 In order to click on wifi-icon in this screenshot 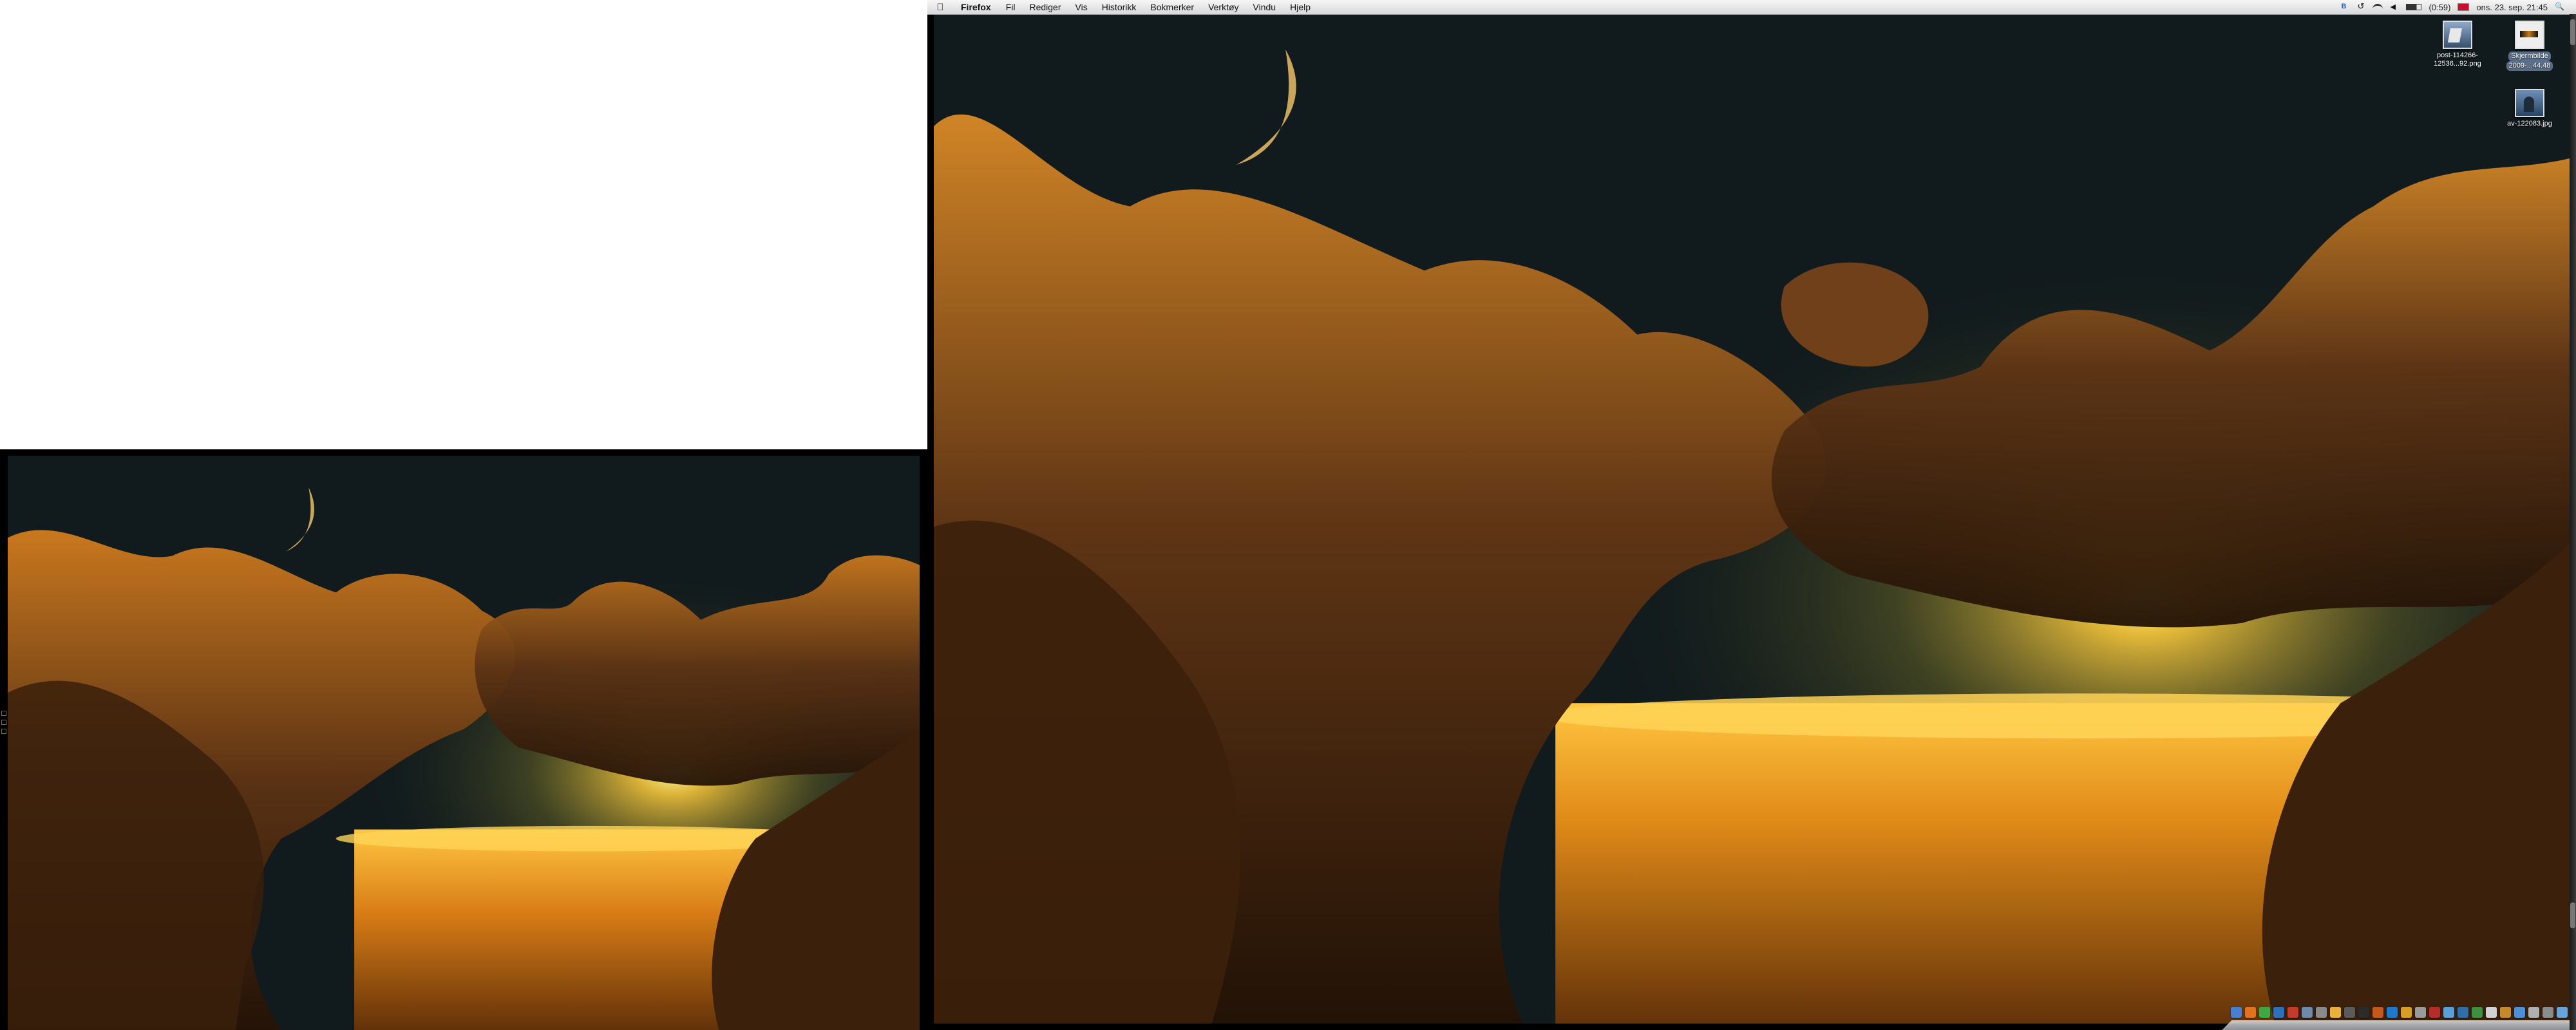, I will do `click(2377, 7)`.